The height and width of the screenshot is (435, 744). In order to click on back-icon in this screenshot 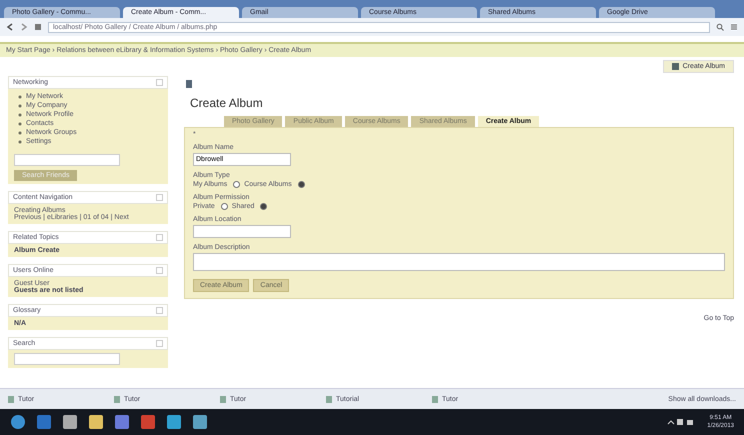, I will do `click(10, 27)`.